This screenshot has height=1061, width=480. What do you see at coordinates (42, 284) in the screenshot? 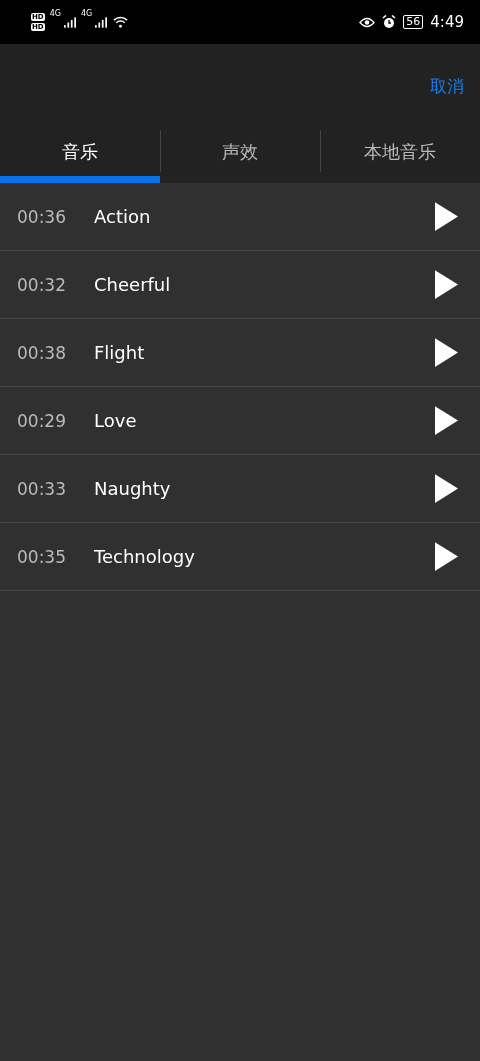
I see `track-duration: 00:32` at bounding box center [42, 284].